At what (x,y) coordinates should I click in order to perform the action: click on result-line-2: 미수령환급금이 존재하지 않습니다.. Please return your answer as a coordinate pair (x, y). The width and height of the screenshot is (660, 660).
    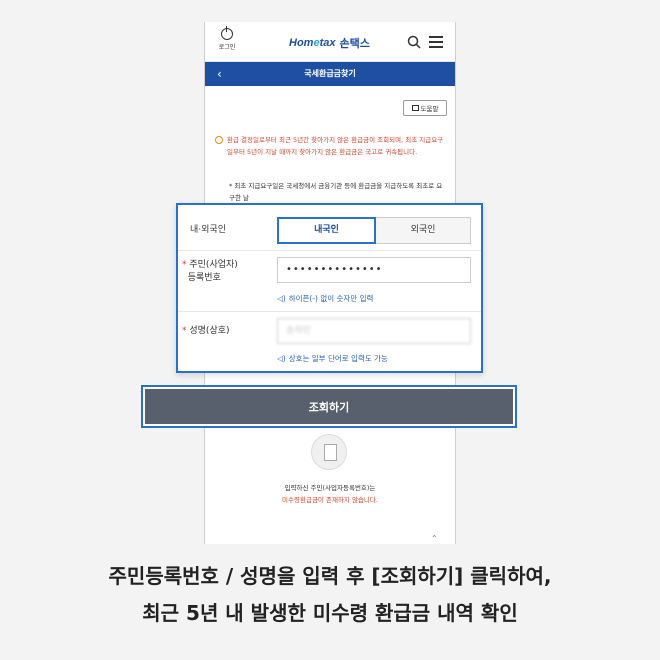
    Looking at the image, I should click on (330, 500).